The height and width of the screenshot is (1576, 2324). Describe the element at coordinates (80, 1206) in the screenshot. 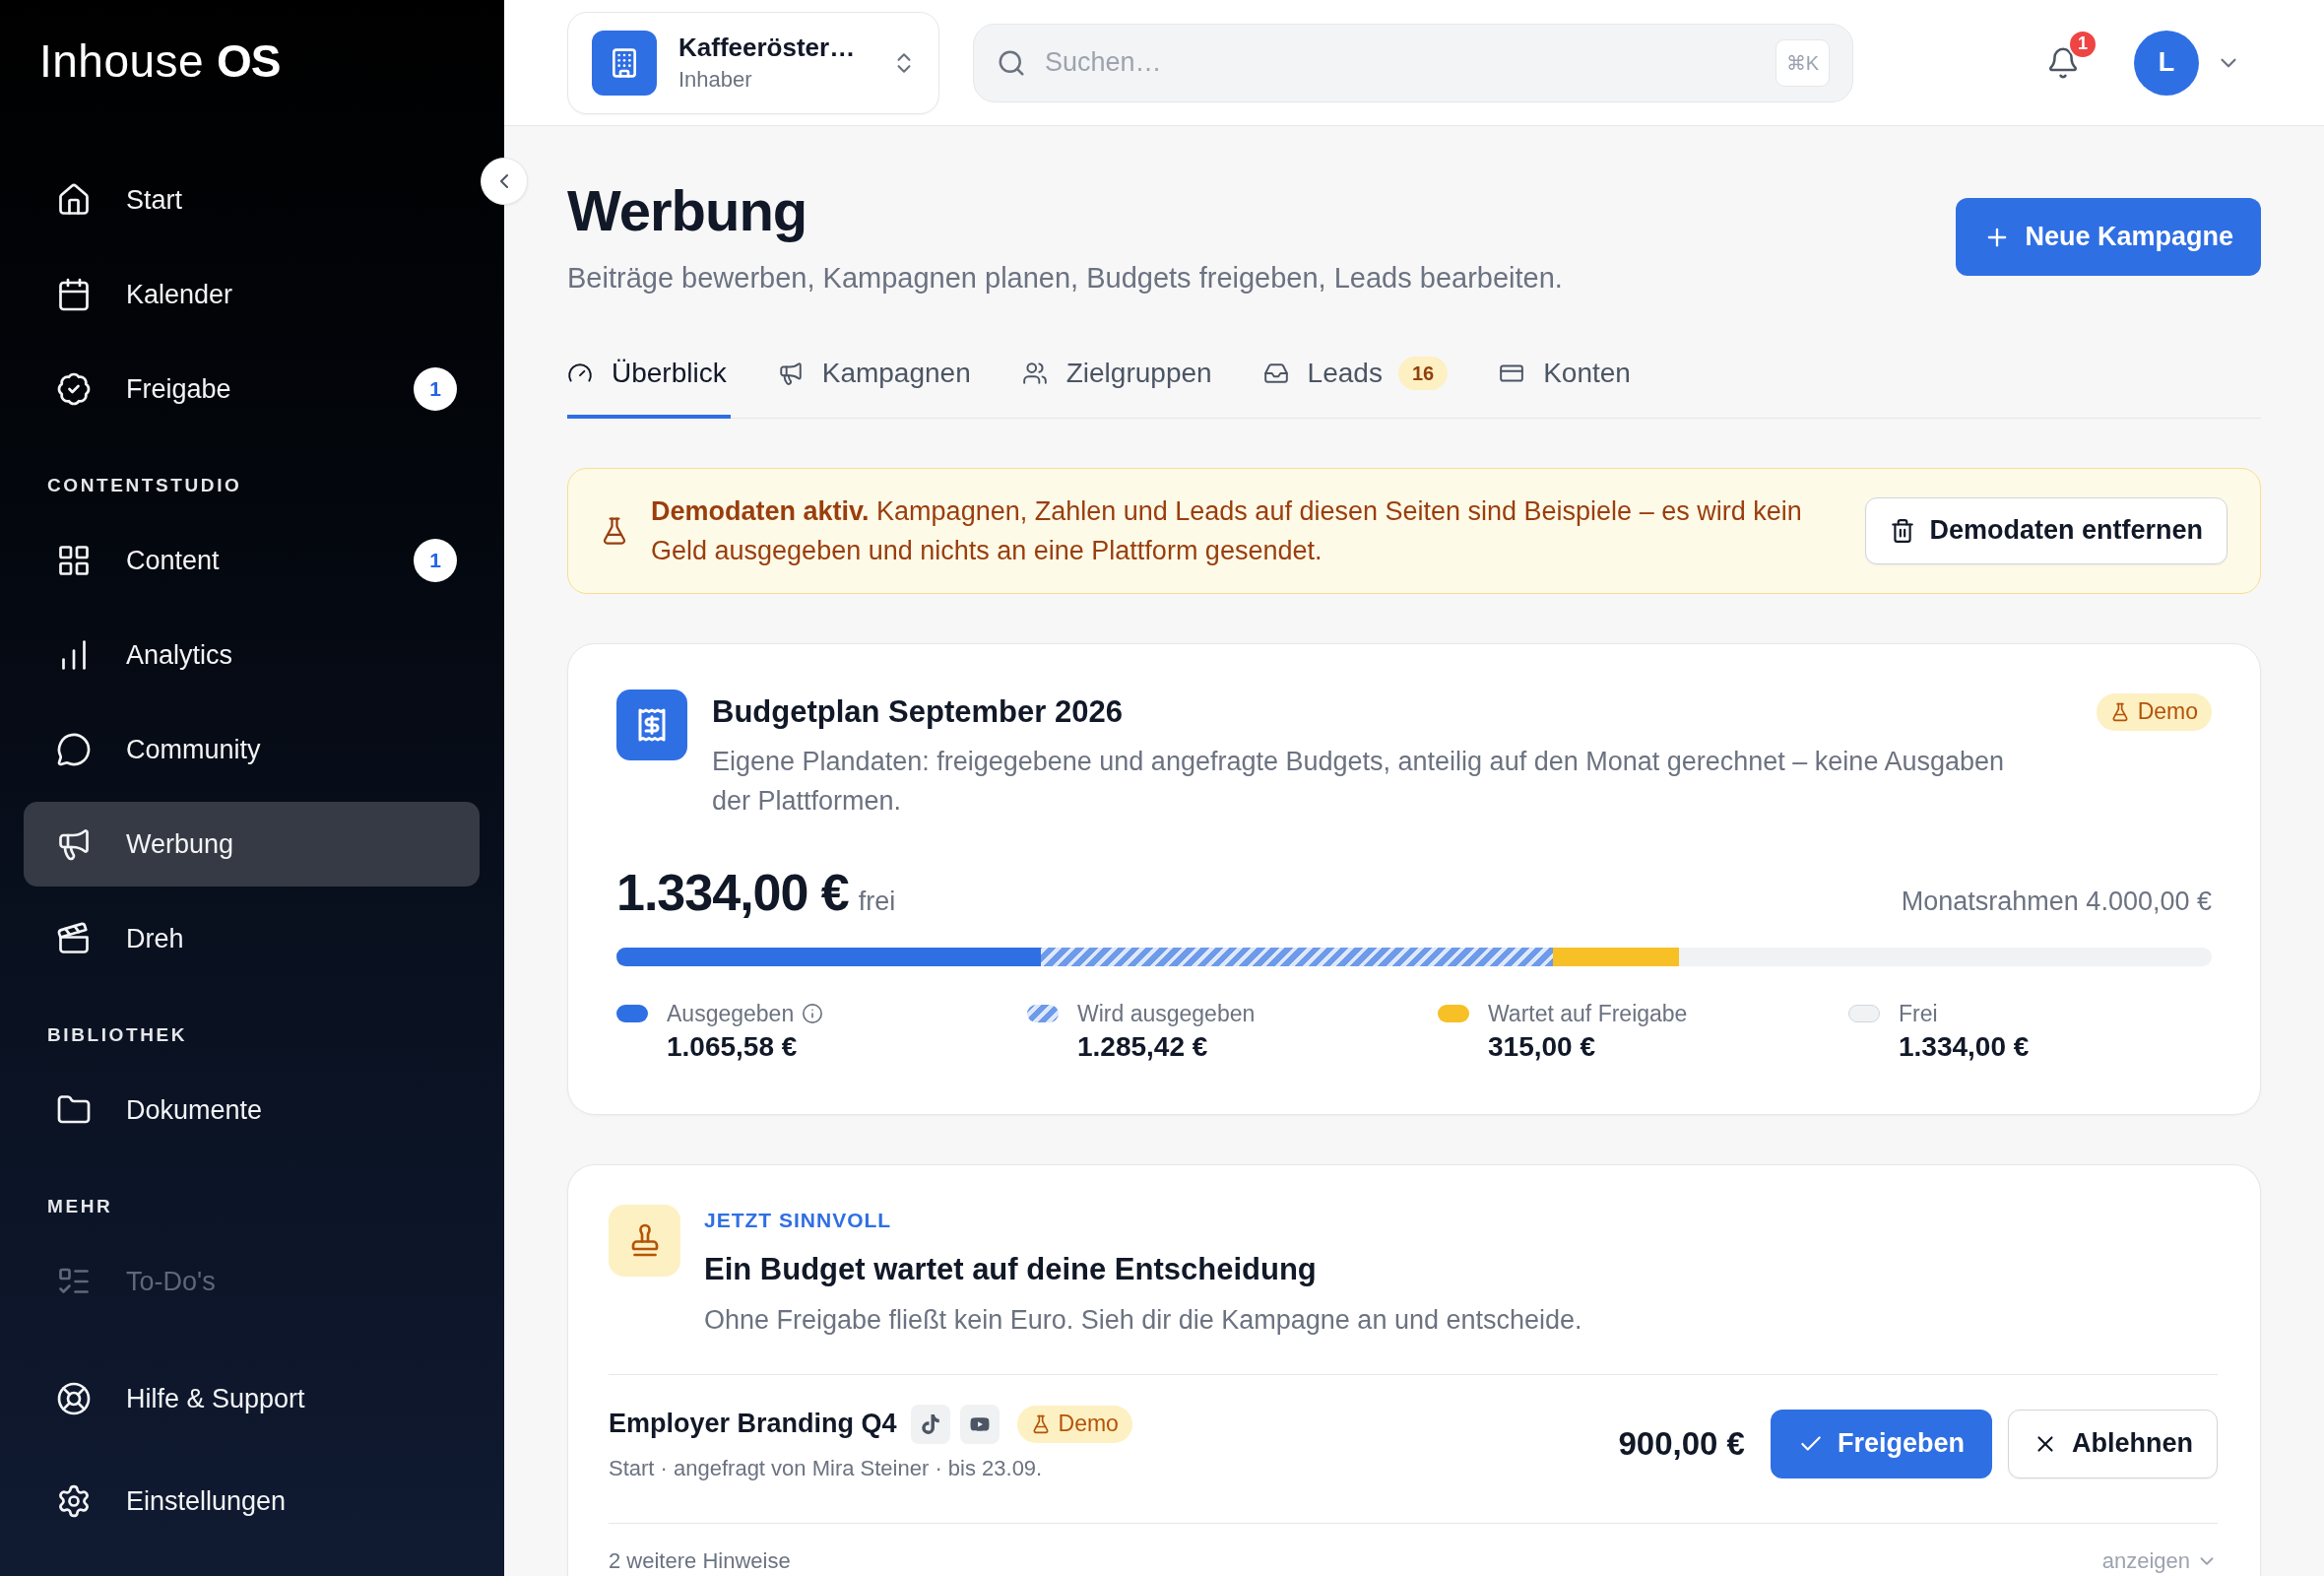

I see `section-heading: MEHR` at that location.